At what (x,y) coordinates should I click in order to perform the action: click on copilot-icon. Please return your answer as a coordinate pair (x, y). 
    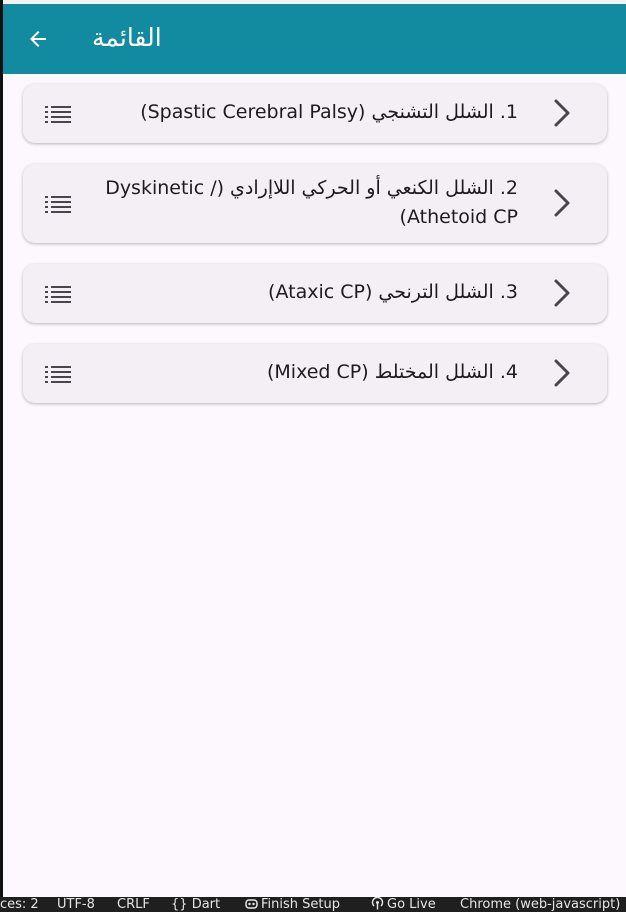
    Looking at the image, I should click on (251, 904).